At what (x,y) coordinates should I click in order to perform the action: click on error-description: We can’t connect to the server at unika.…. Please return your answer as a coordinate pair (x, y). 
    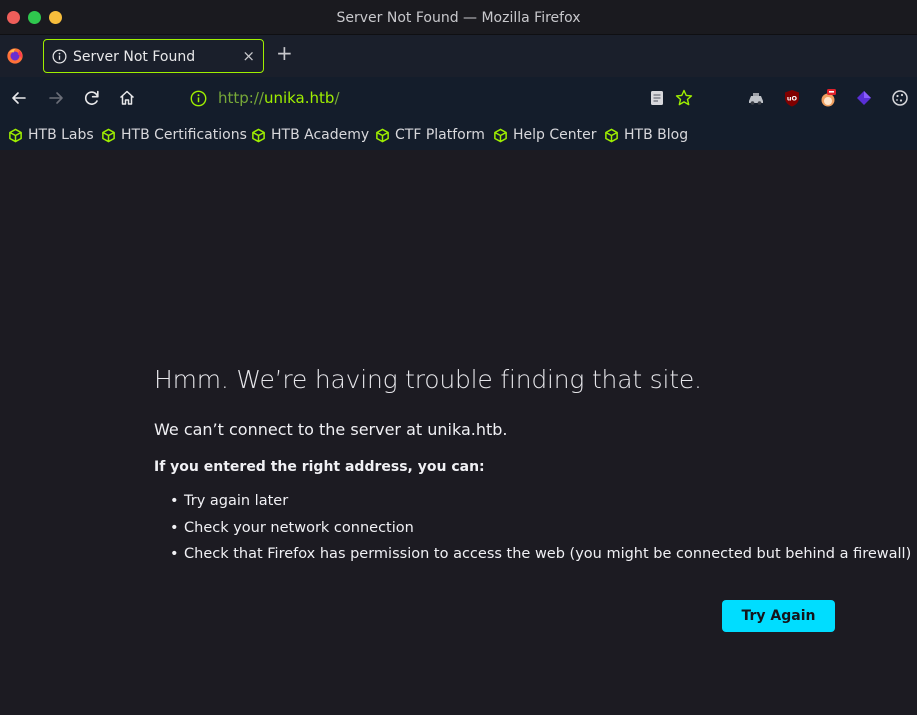
    Looking at the image, I should click on (331, 429).